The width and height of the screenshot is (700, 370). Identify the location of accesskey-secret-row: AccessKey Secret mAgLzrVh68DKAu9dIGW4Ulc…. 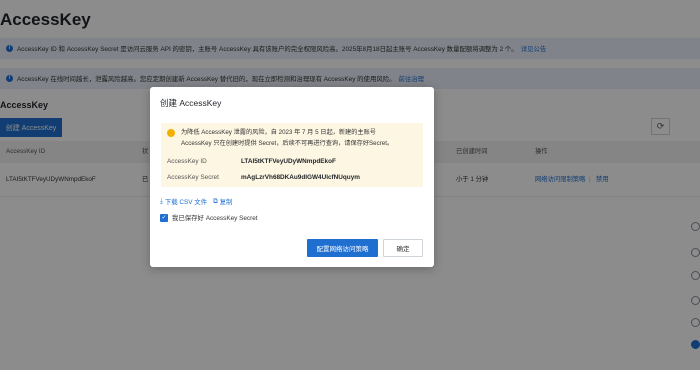
(292, 180).